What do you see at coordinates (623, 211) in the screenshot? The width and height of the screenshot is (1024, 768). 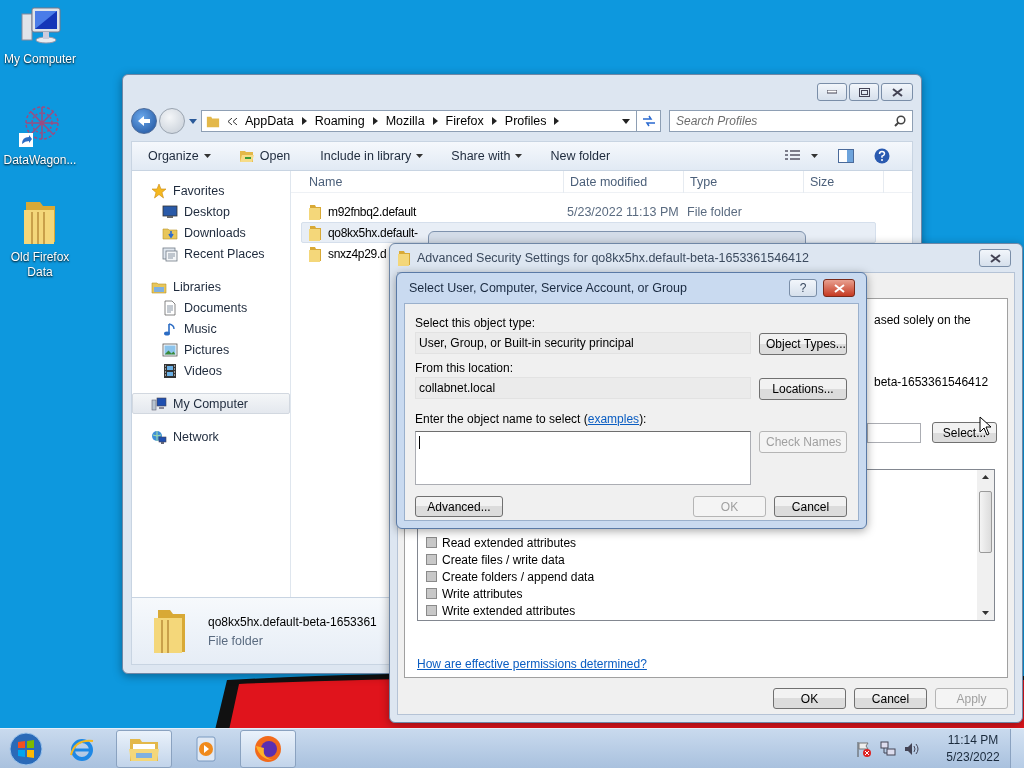 I see `date-modified: 5/23/2022 11:13 PM` at bounding box center [623, 211].